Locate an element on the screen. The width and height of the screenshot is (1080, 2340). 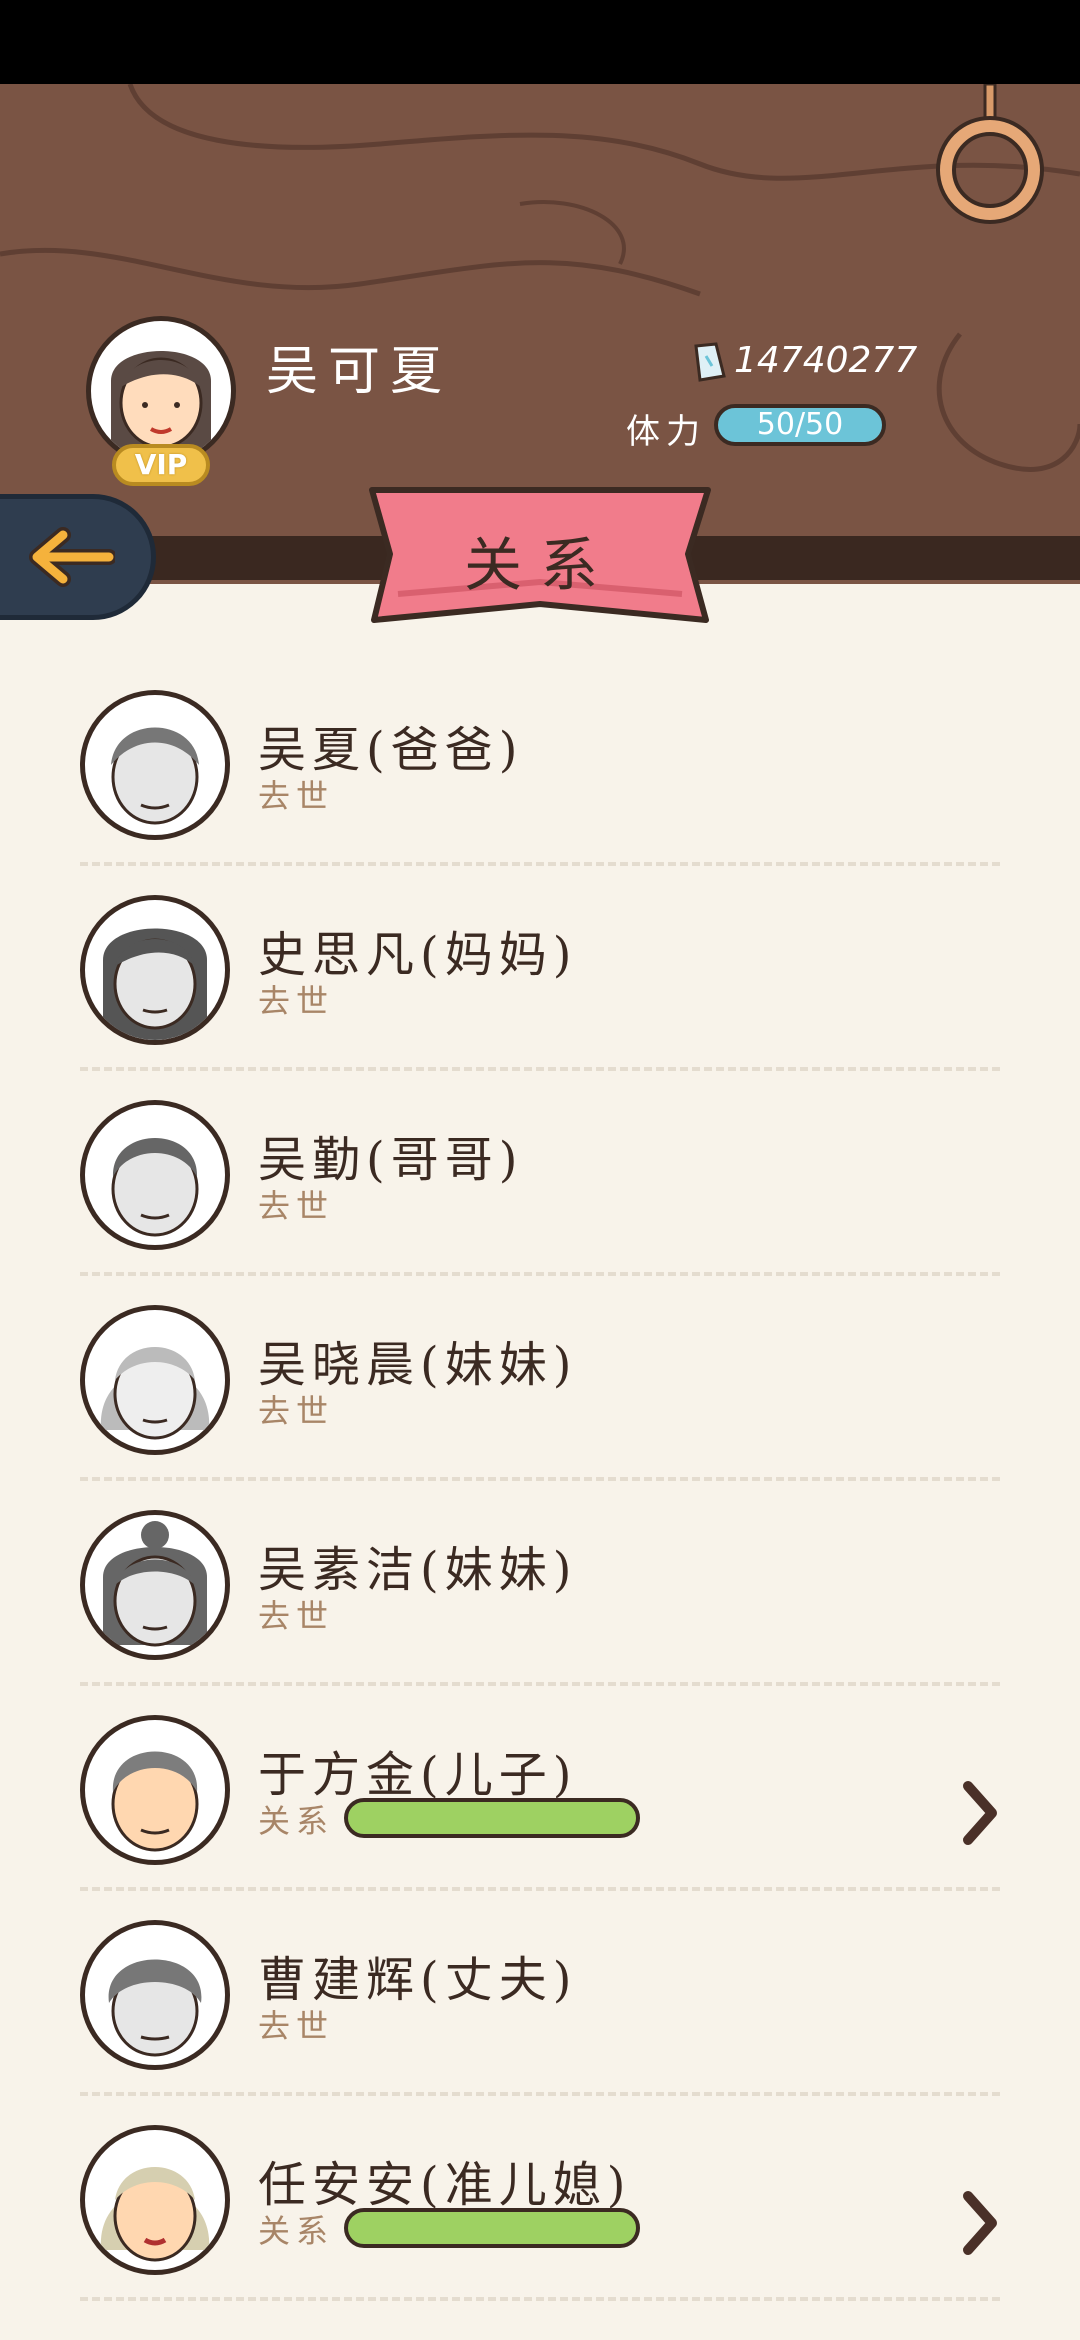
relation-row: 曹建辉(丈夫) 去世 is located at coordinates (540, 1955).